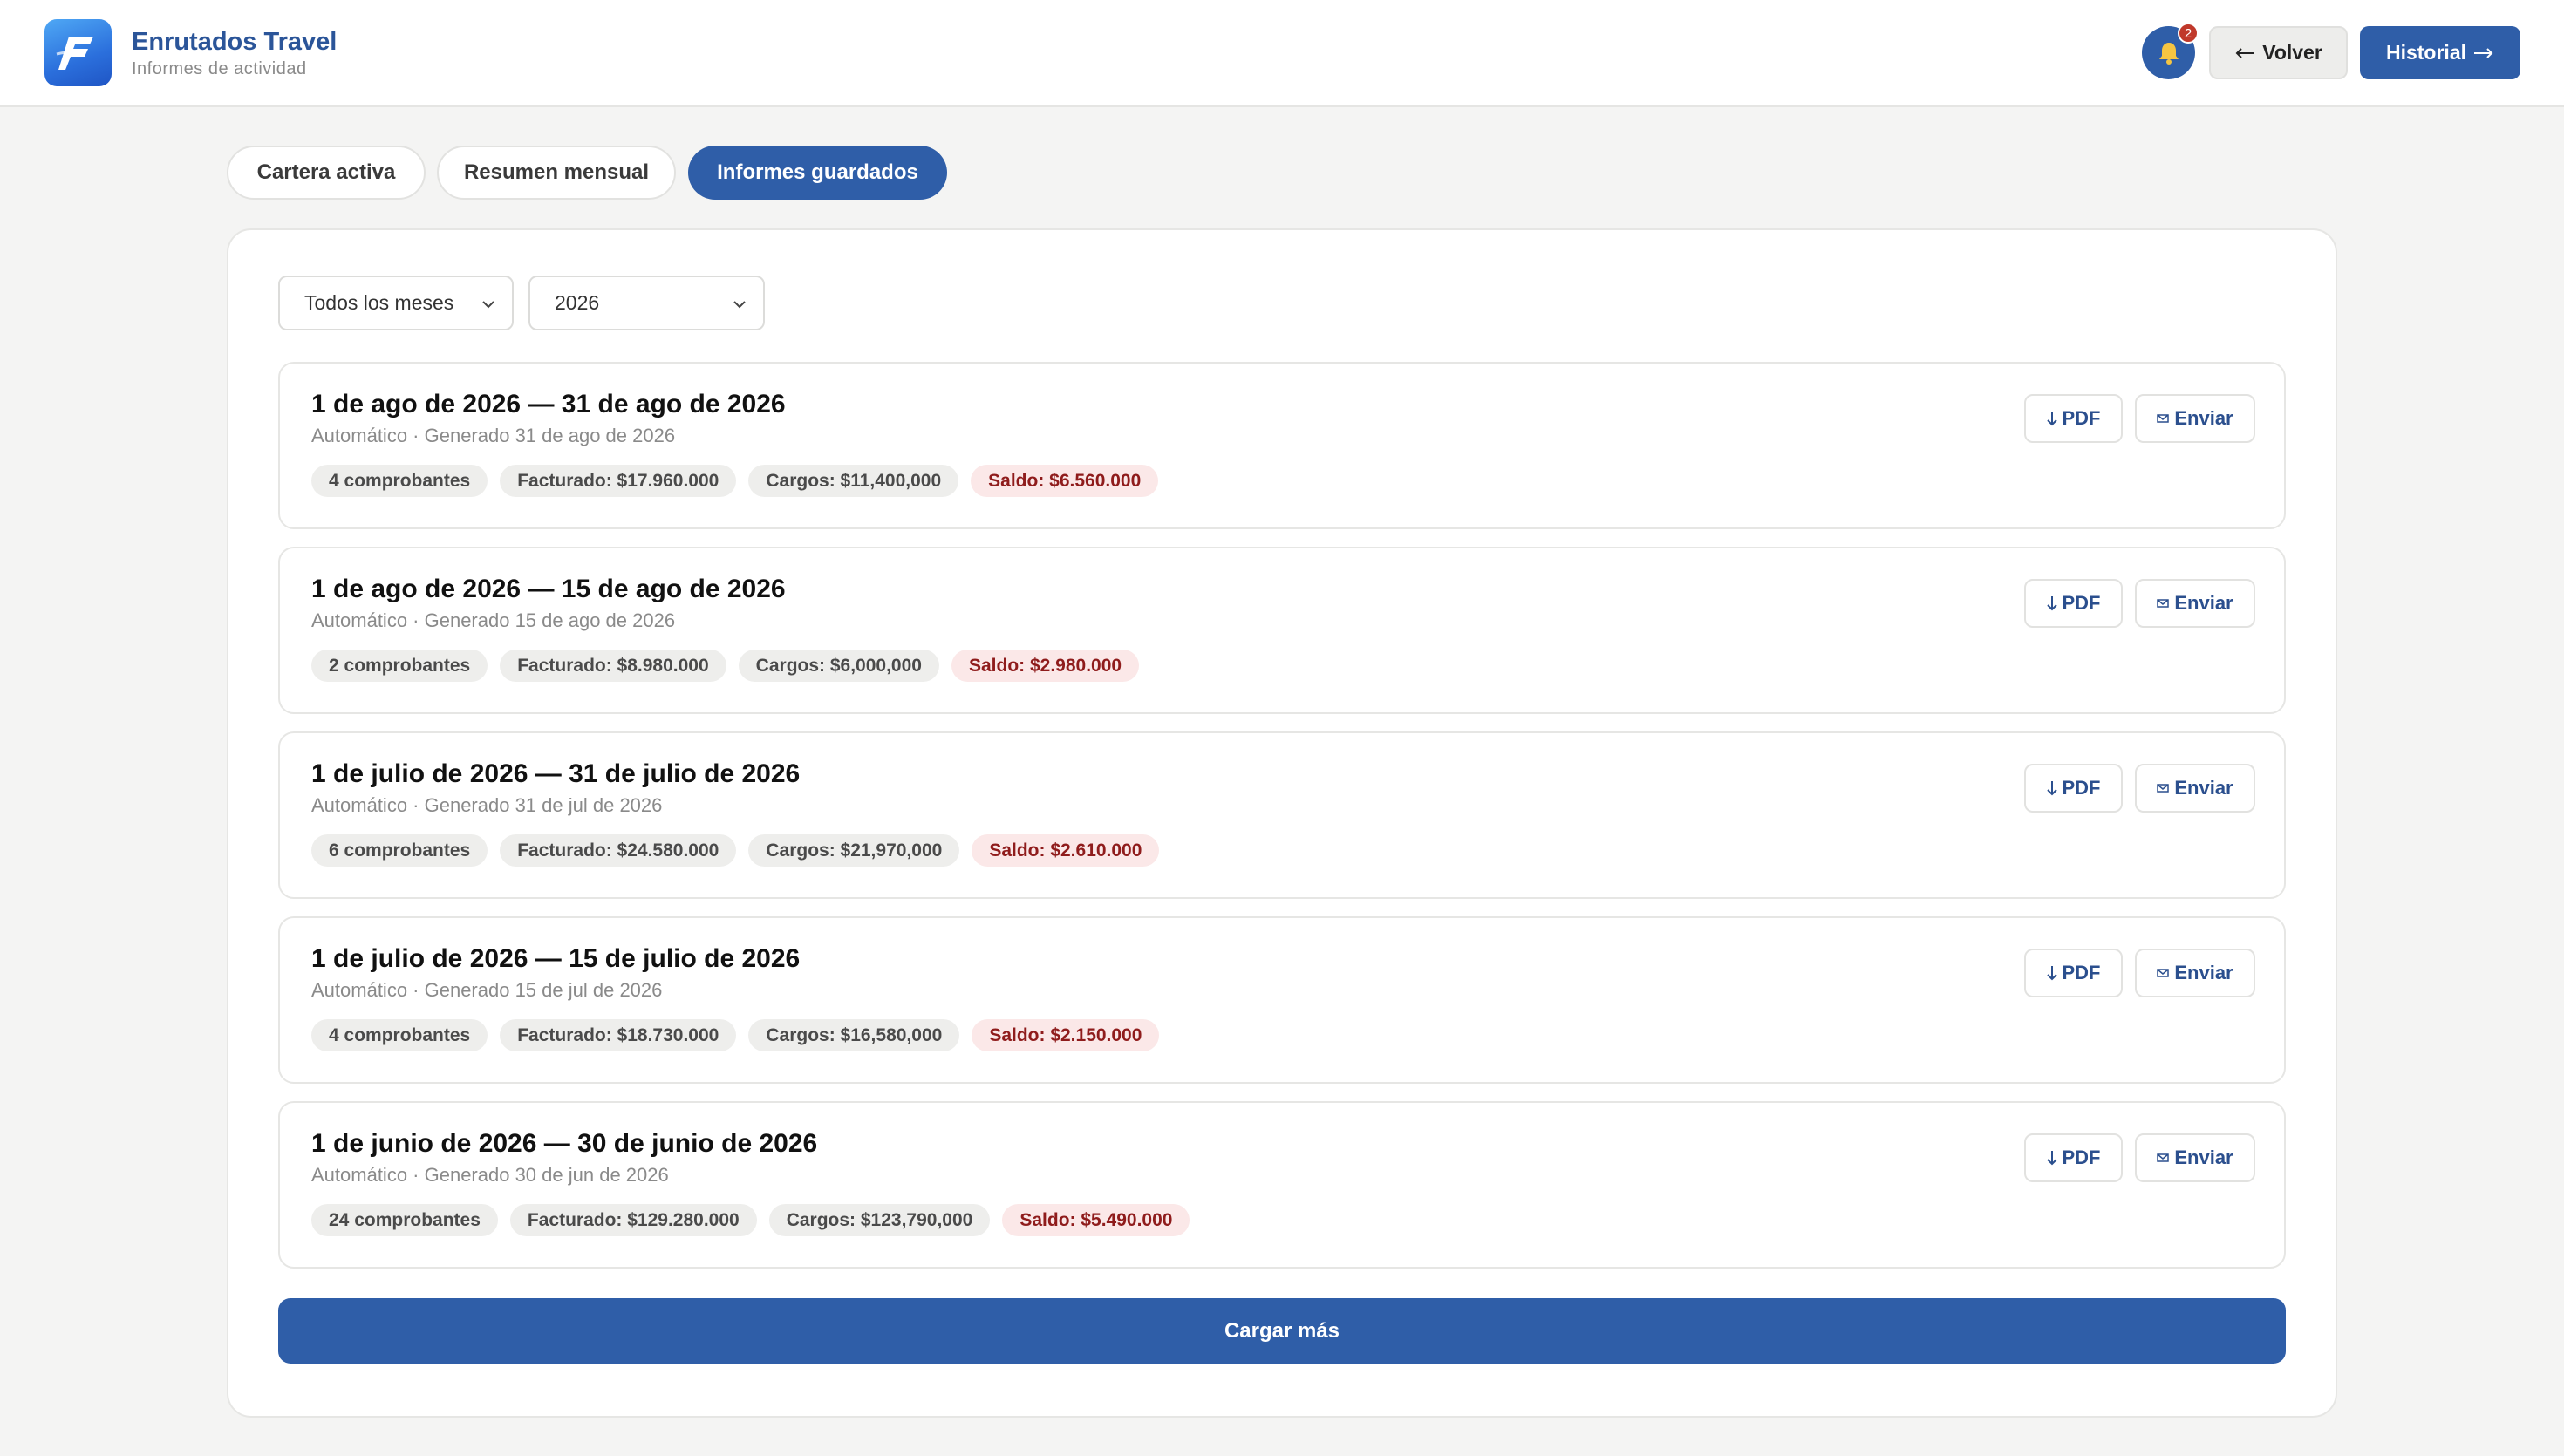 This screenshot has width=2564, height=1456. I want to click on tab-label: Informes guardados, so click(817, 172).